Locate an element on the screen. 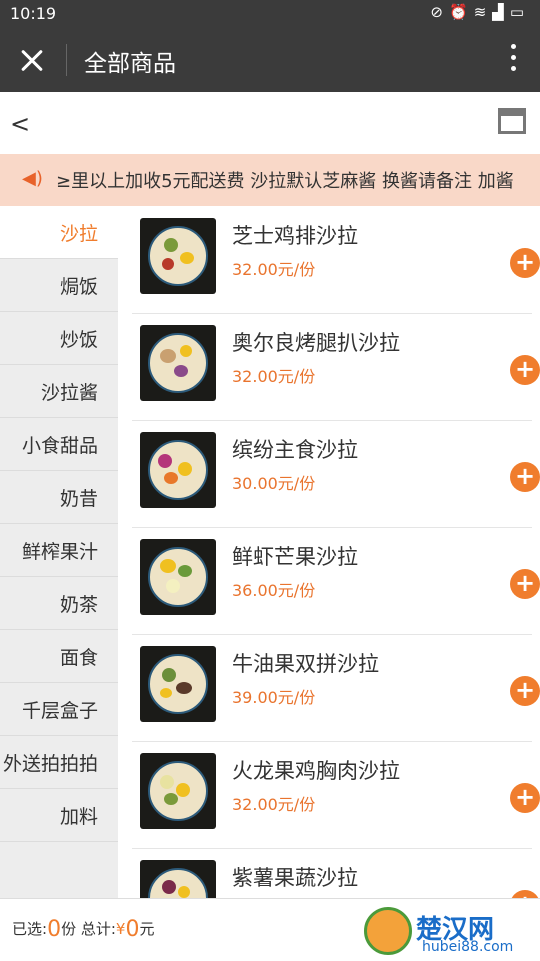 The width and height of the screenshot is (540, 961). category-item: 焗饭 is located at coordinates (59, 285).